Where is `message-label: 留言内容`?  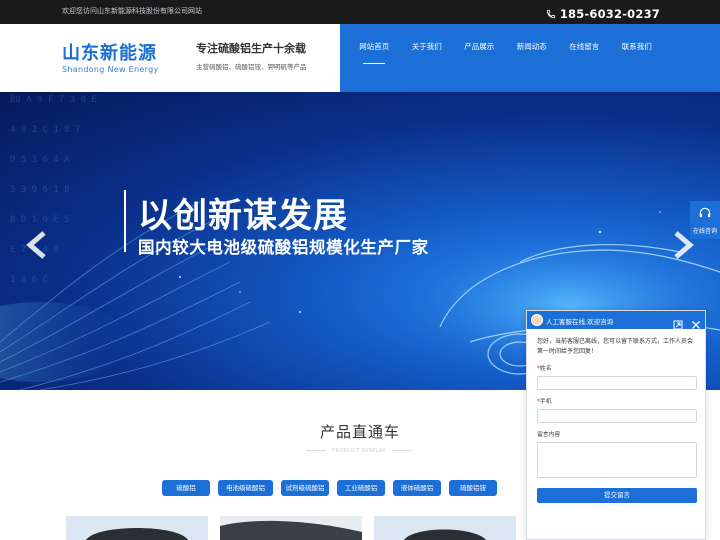
message-label: 留言内容 is located at coordinates (549, 435).